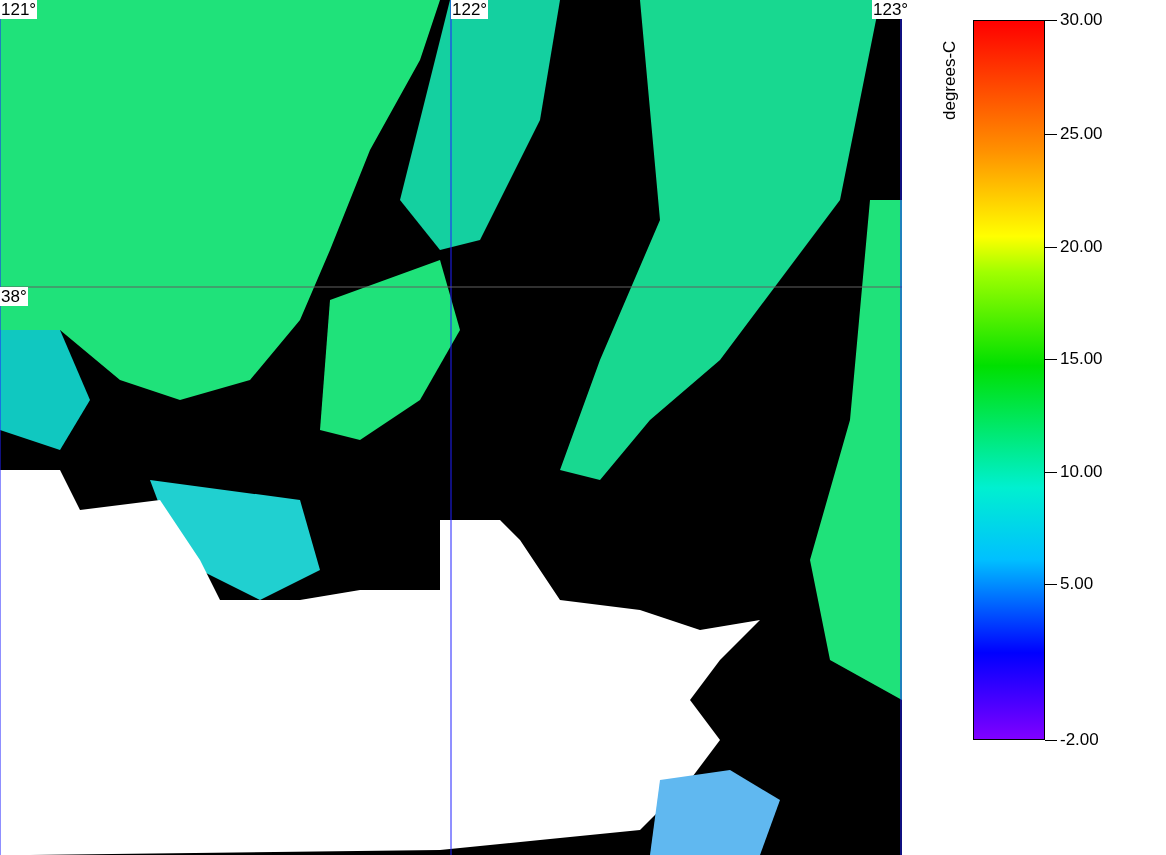 Image resolution: width=1166 pixels, height=855 pixels. I want to click on colorbar-tick-label: 5.00, so click(1069, 584).